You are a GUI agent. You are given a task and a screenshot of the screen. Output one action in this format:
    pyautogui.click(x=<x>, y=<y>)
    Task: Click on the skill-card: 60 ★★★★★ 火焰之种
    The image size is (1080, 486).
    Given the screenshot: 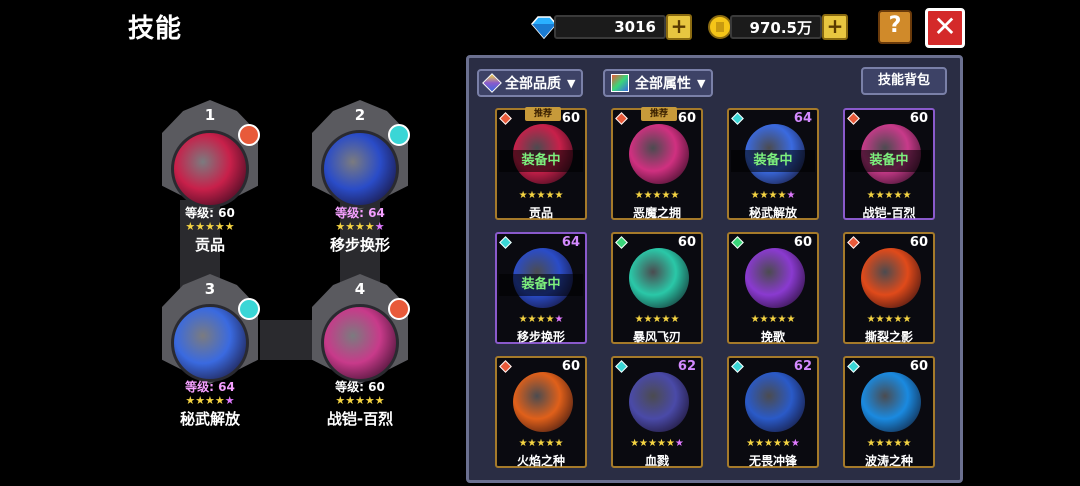 What is the action you would take?
    pyautogui.click(x=541, y=412)
    